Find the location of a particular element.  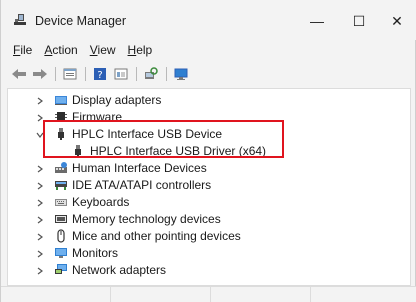

minimize-icon: — is located at coordinates (317, 21).